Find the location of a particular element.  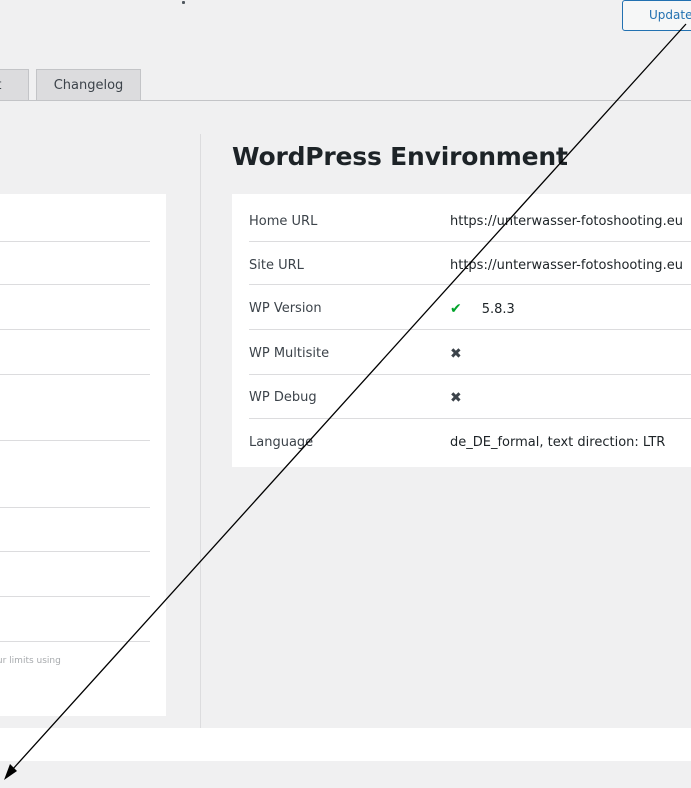

row-value: 5.8.3 is located at coordinates (498, 309).